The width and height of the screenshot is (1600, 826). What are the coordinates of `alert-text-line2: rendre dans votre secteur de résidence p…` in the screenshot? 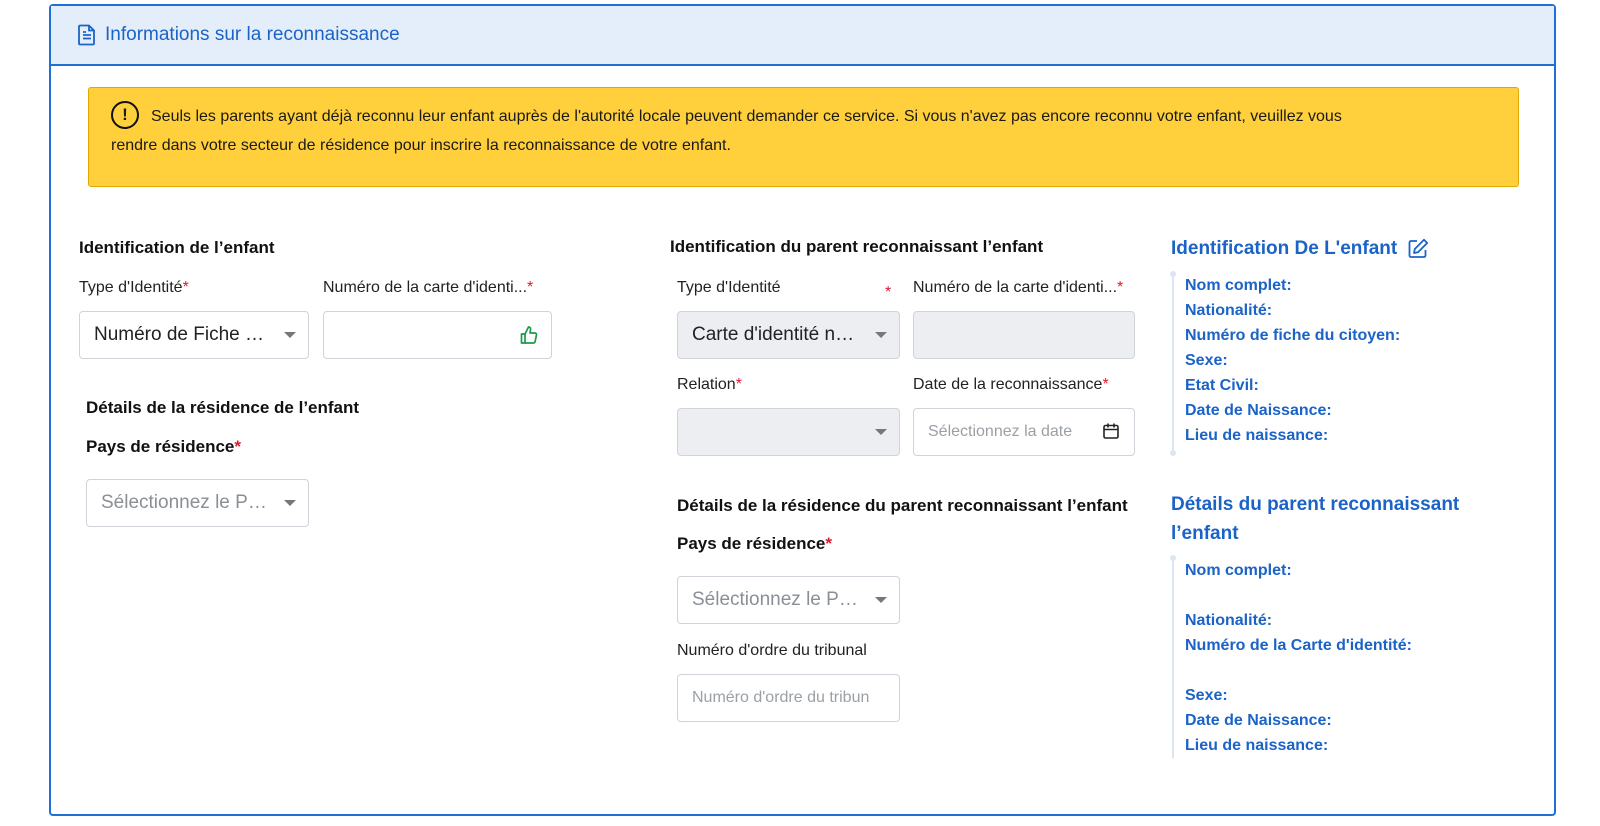 It's located at (421, 145).